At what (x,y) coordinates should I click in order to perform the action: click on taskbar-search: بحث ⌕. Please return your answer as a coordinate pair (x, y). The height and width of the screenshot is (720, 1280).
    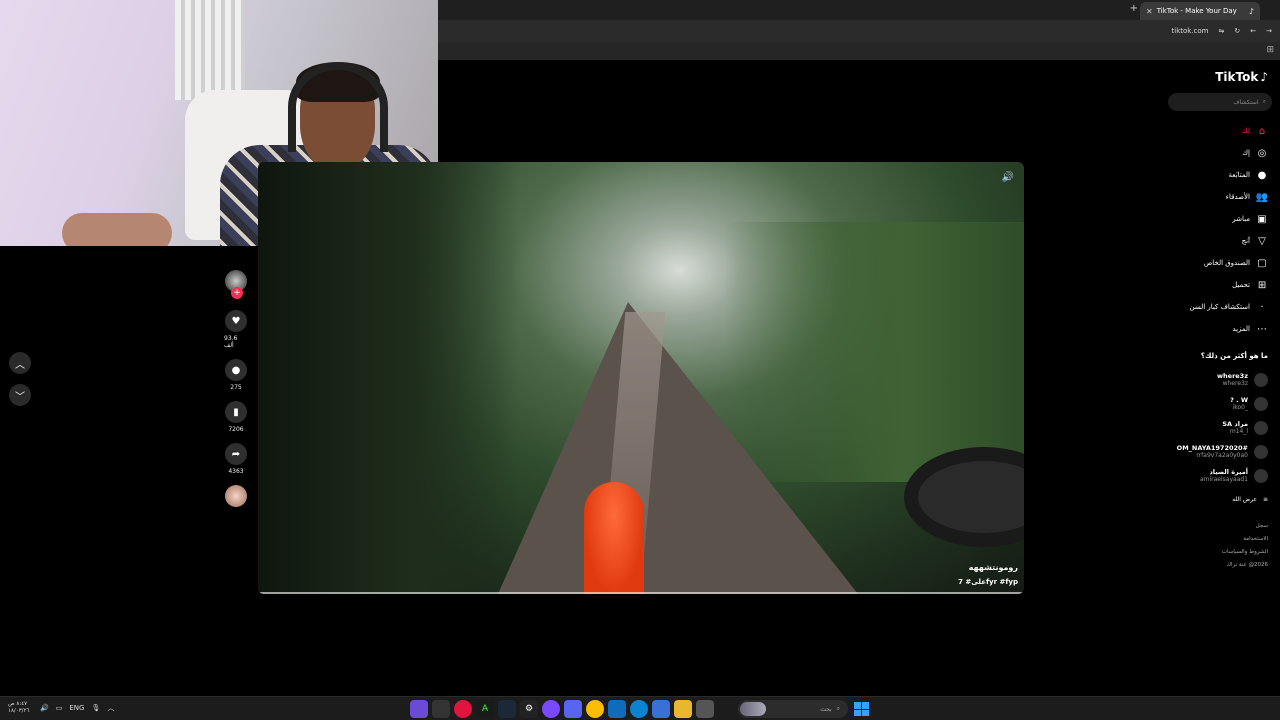
    Looking at the image, I should click on (793, 709).